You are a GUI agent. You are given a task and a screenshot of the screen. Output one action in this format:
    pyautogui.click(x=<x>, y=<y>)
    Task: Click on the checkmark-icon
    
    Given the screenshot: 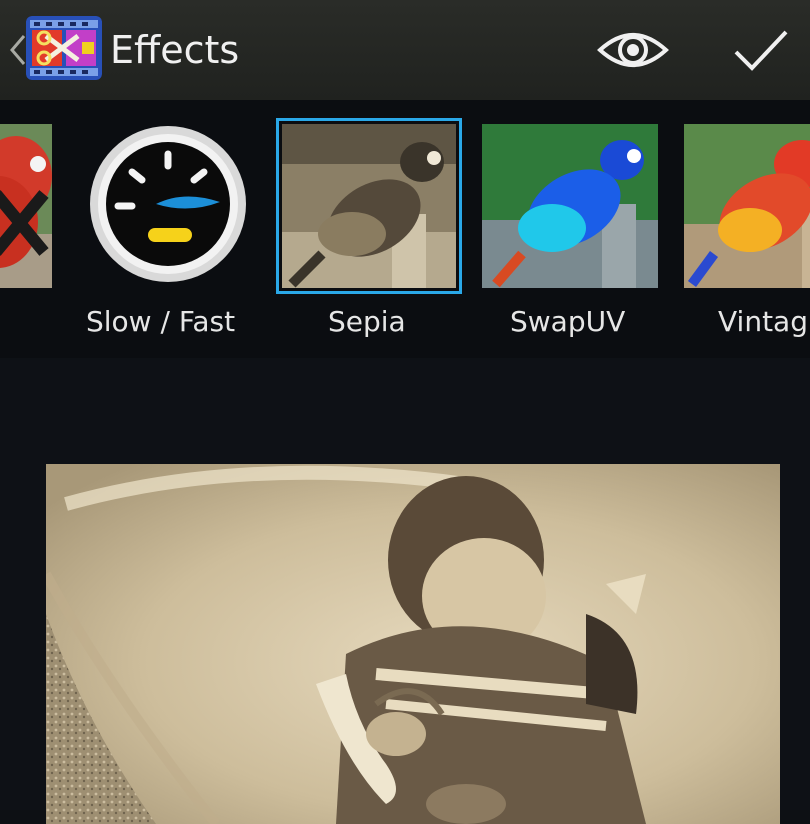 What is the action you would take?
    pyautogui.click(x=761, y=50)
    